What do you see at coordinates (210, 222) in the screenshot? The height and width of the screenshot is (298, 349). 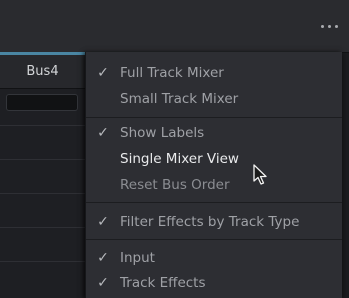 I see `menu-item-label: Filter Effects by Track Type` at bounding box center [210, 222].